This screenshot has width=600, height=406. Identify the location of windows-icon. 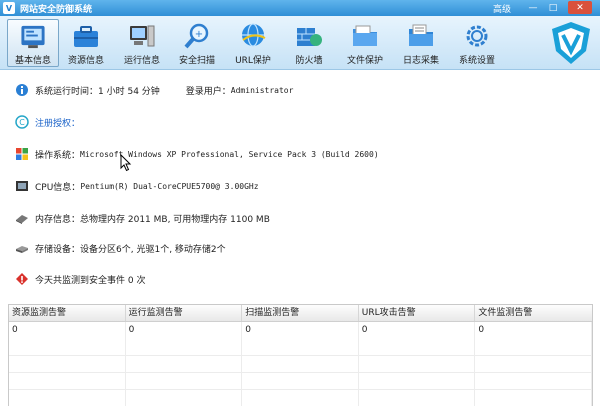
(22, 154).